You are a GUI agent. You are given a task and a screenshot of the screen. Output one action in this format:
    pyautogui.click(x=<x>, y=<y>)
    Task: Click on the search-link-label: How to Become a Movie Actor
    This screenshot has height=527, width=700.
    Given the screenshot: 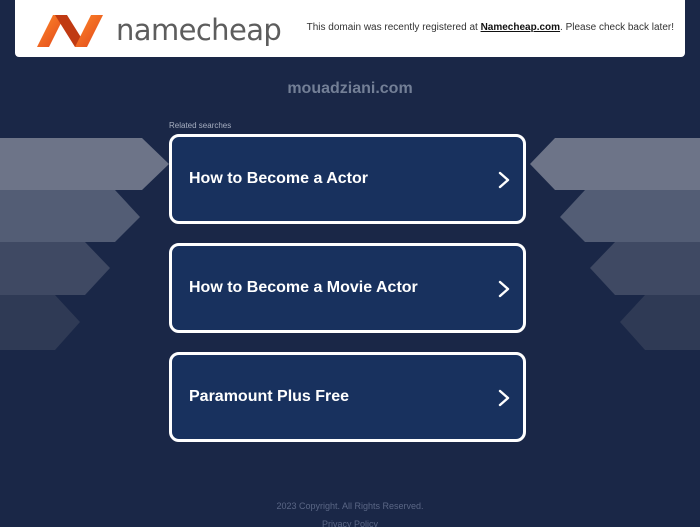 What is the action you would take?
    pyautogui.click(x=303, y=287)
    